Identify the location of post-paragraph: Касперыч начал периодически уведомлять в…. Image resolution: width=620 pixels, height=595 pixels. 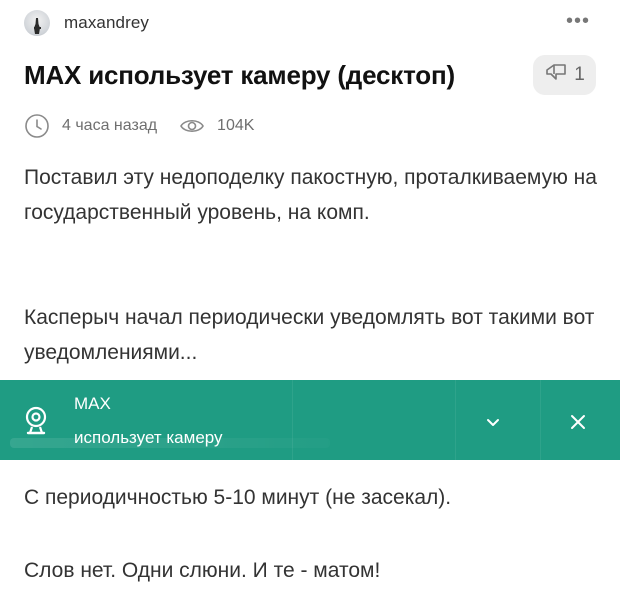
(309, 335).